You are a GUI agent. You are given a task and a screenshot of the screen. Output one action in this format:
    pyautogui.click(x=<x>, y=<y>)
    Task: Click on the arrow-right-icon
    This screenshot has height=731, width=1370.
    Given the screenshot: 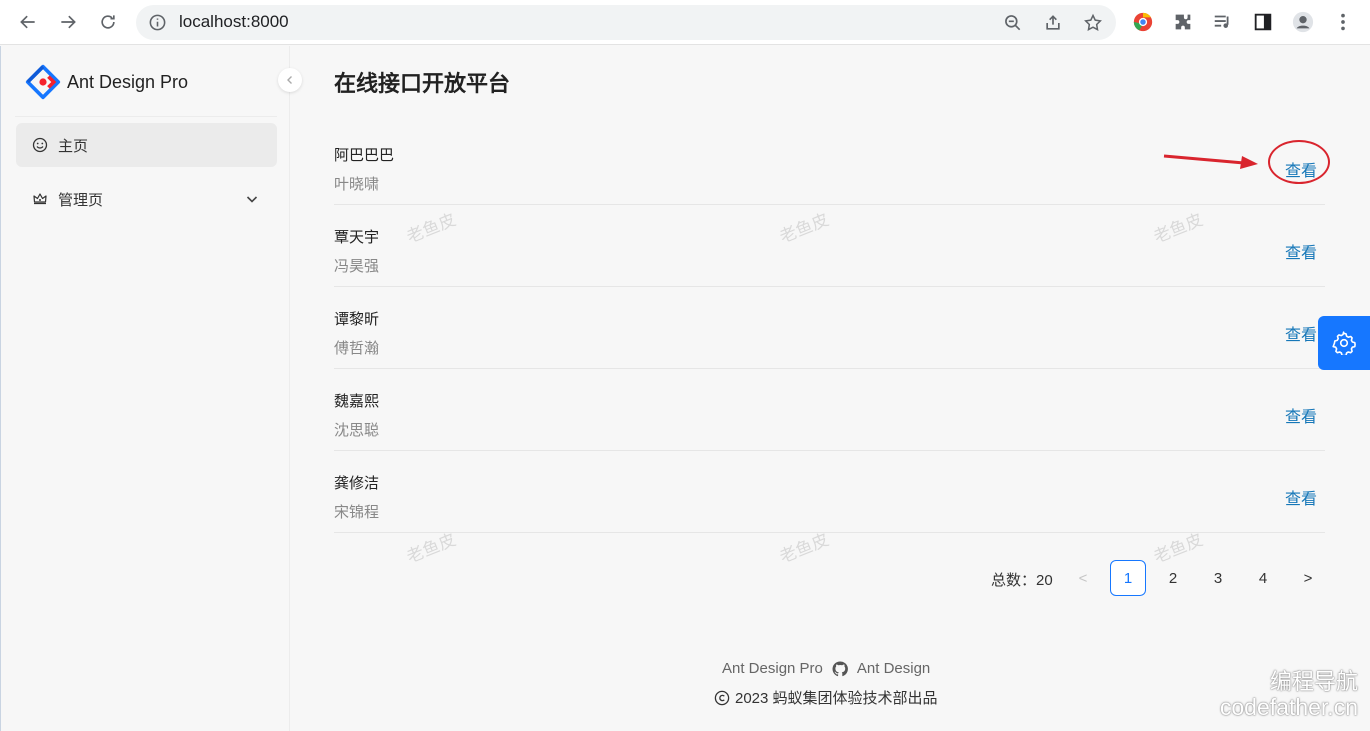 What is the action you would take?
    pyautogui.click(x=68, y=22)
    